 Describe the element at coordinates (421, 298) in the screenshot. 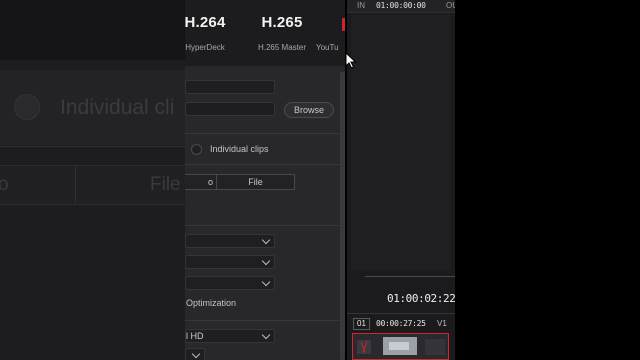

I see `current-timecode: 01:00:02:22` at that location.